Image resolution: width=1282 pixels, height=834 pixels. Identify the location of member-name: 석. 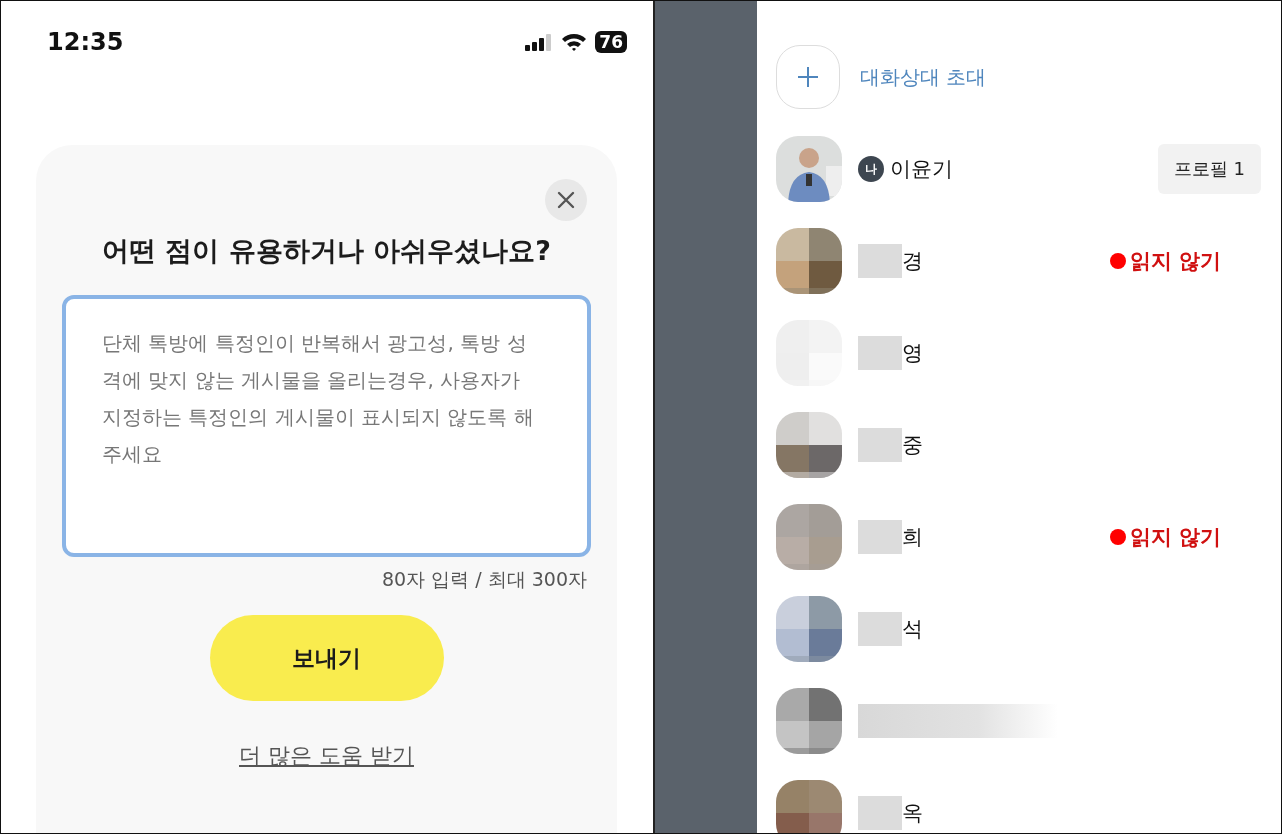
(912, 629).